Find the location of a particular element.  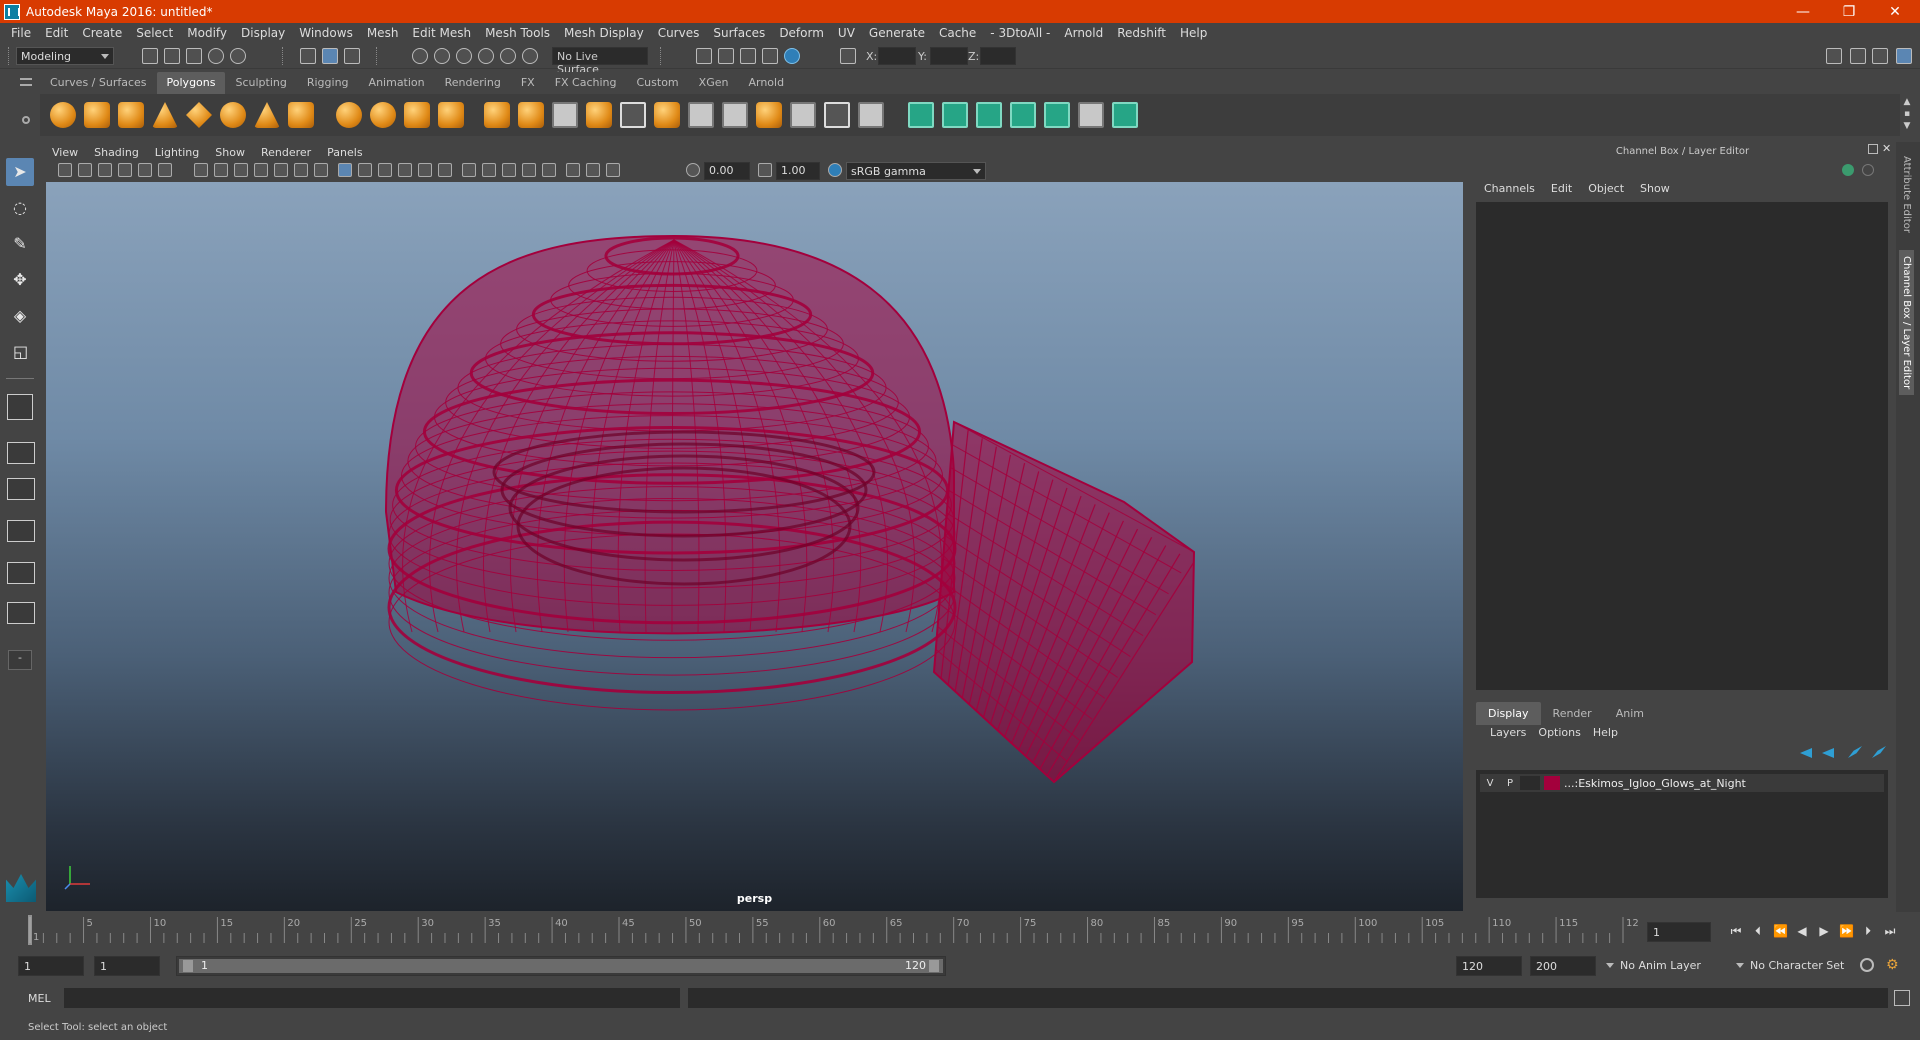

viewport-menu-show: Show is located at coordinates (230, 152).